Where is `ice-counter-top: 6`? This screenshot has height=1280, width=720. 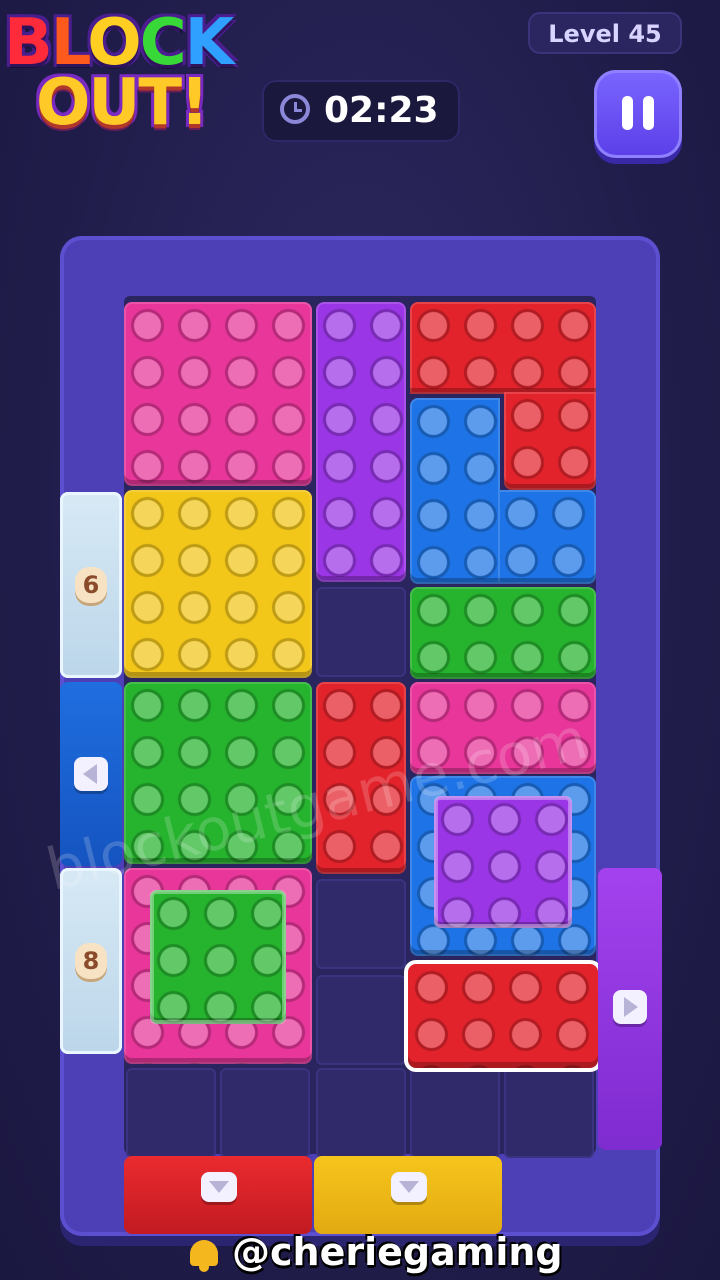 ice-counter-top: 6 is located at coordinates (91, 585).